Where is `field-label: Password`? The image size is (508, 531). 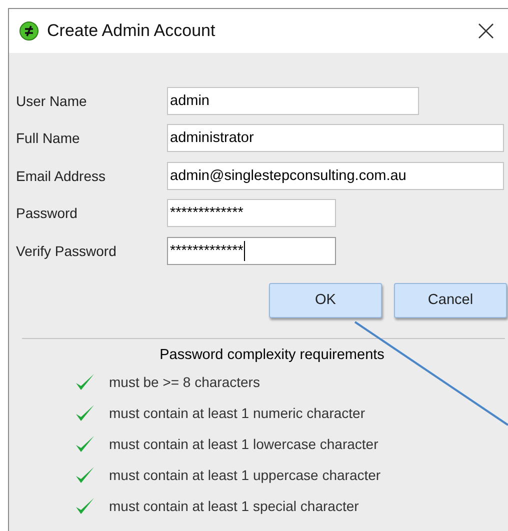 field-label: Password is located at coordinates (47, 213).